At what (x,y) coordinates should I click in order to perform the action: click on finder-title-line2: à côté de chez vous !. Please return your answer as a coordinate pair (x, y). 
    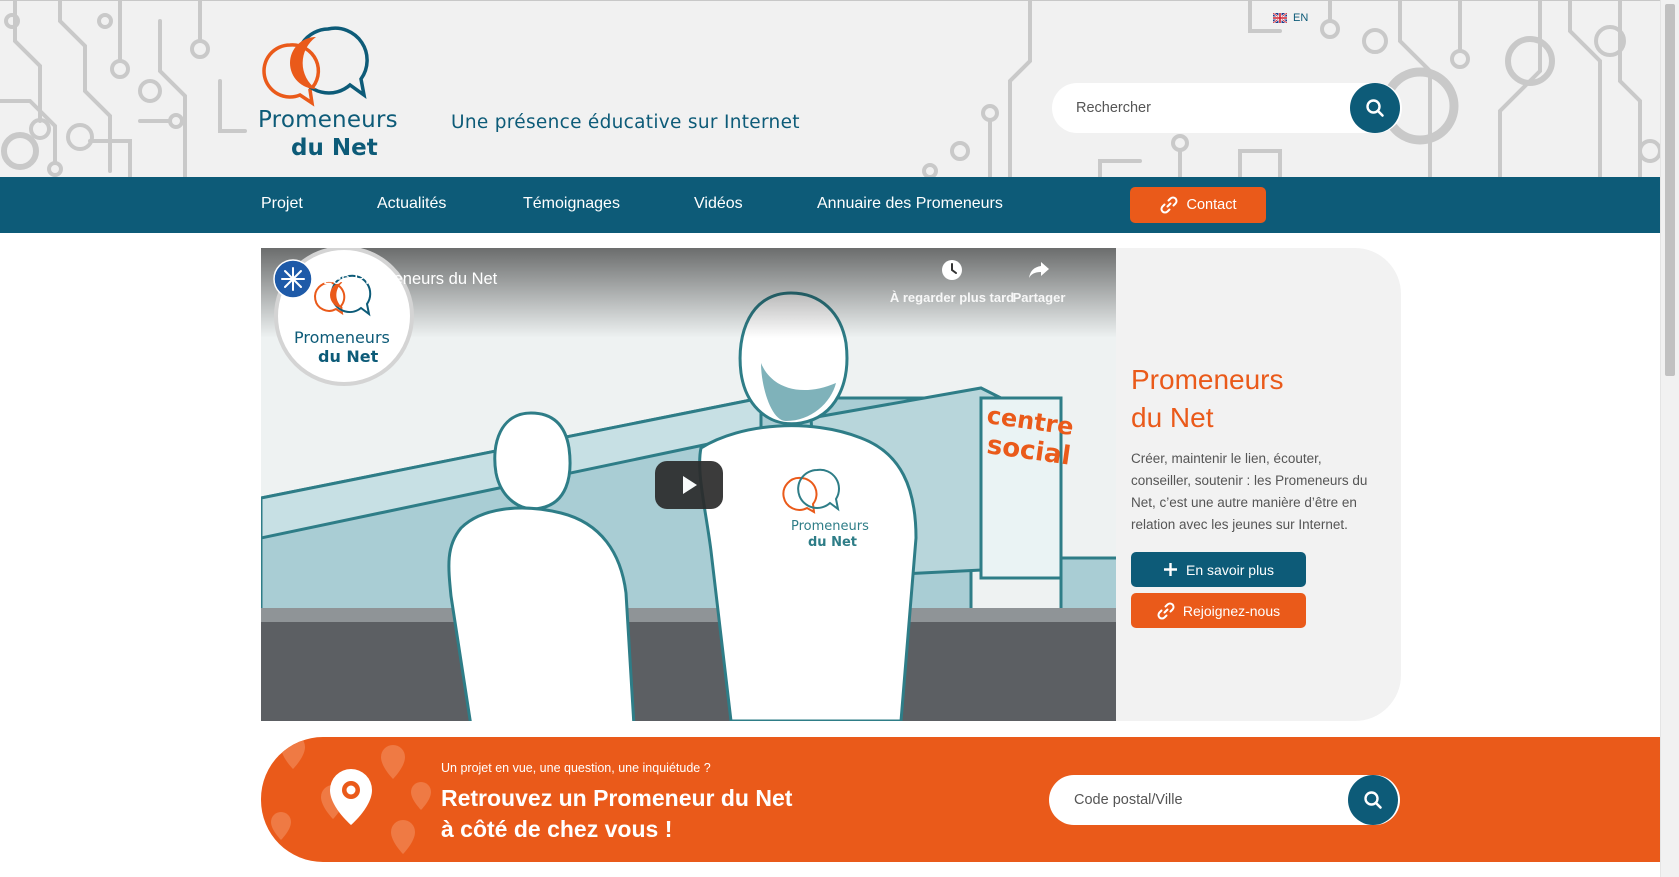
    Looking at the image, I should click on (557, 829).